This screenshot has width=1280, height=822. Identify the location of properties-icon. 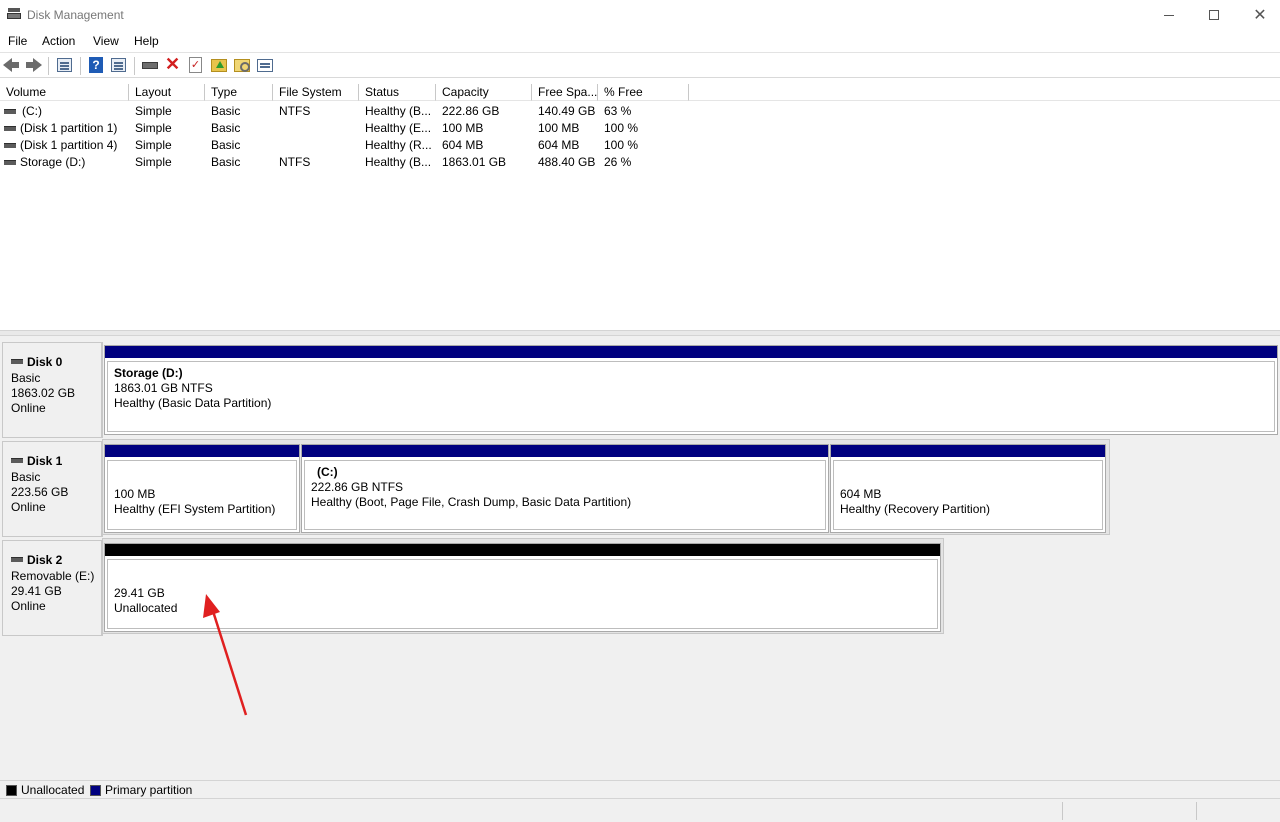
(265, 65).